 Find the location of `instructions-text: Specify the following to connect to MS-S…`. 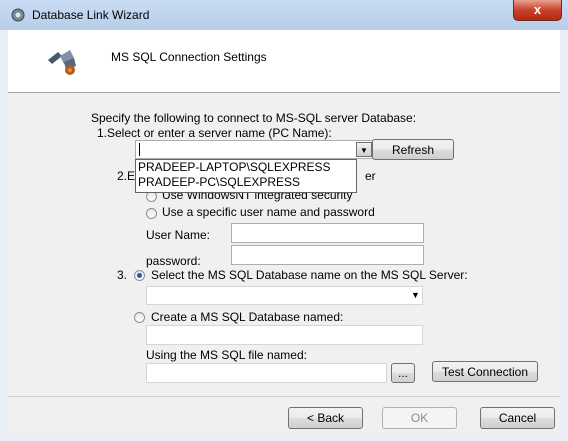

instructions-text: Specify the following to connect to MS-S… is located at coordinates (254, 118).